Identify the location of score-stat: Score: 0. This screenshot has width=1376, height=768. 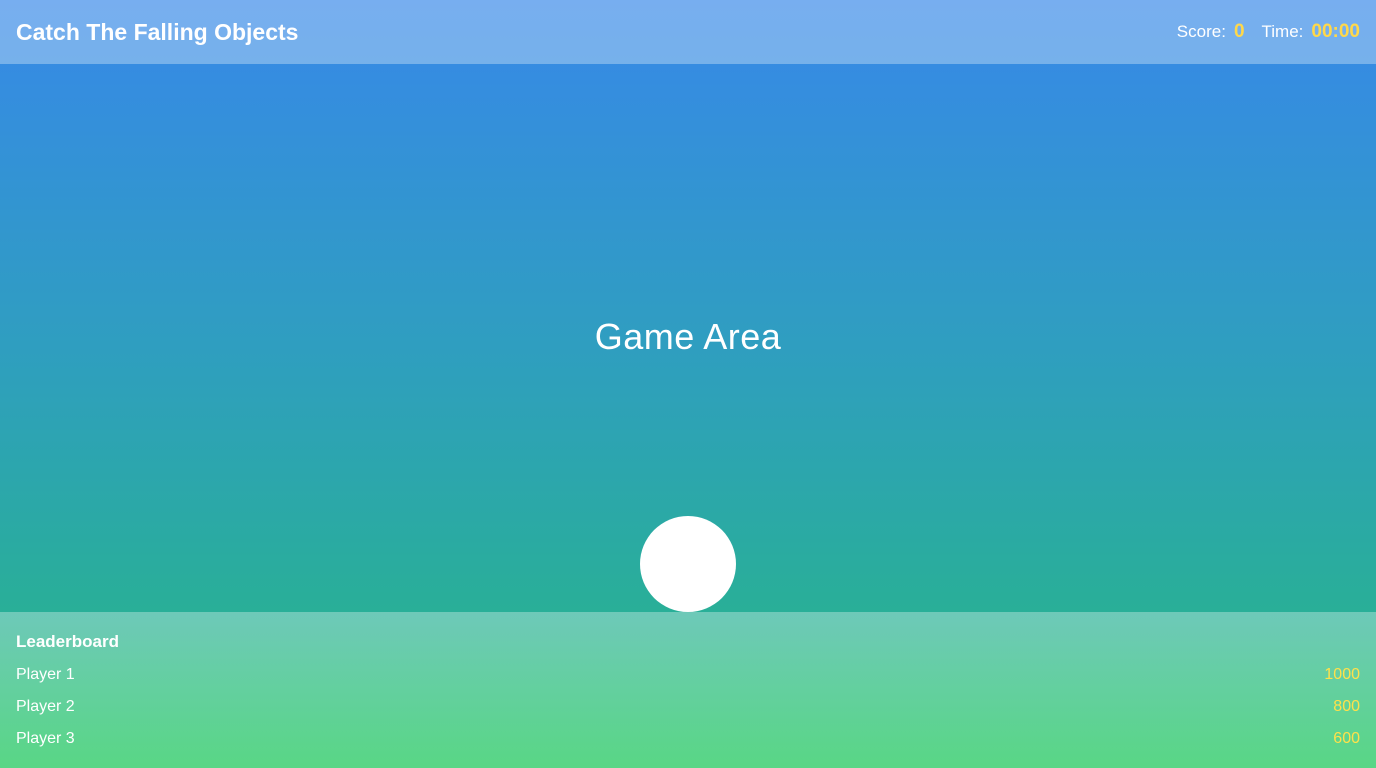
(1211, 32).